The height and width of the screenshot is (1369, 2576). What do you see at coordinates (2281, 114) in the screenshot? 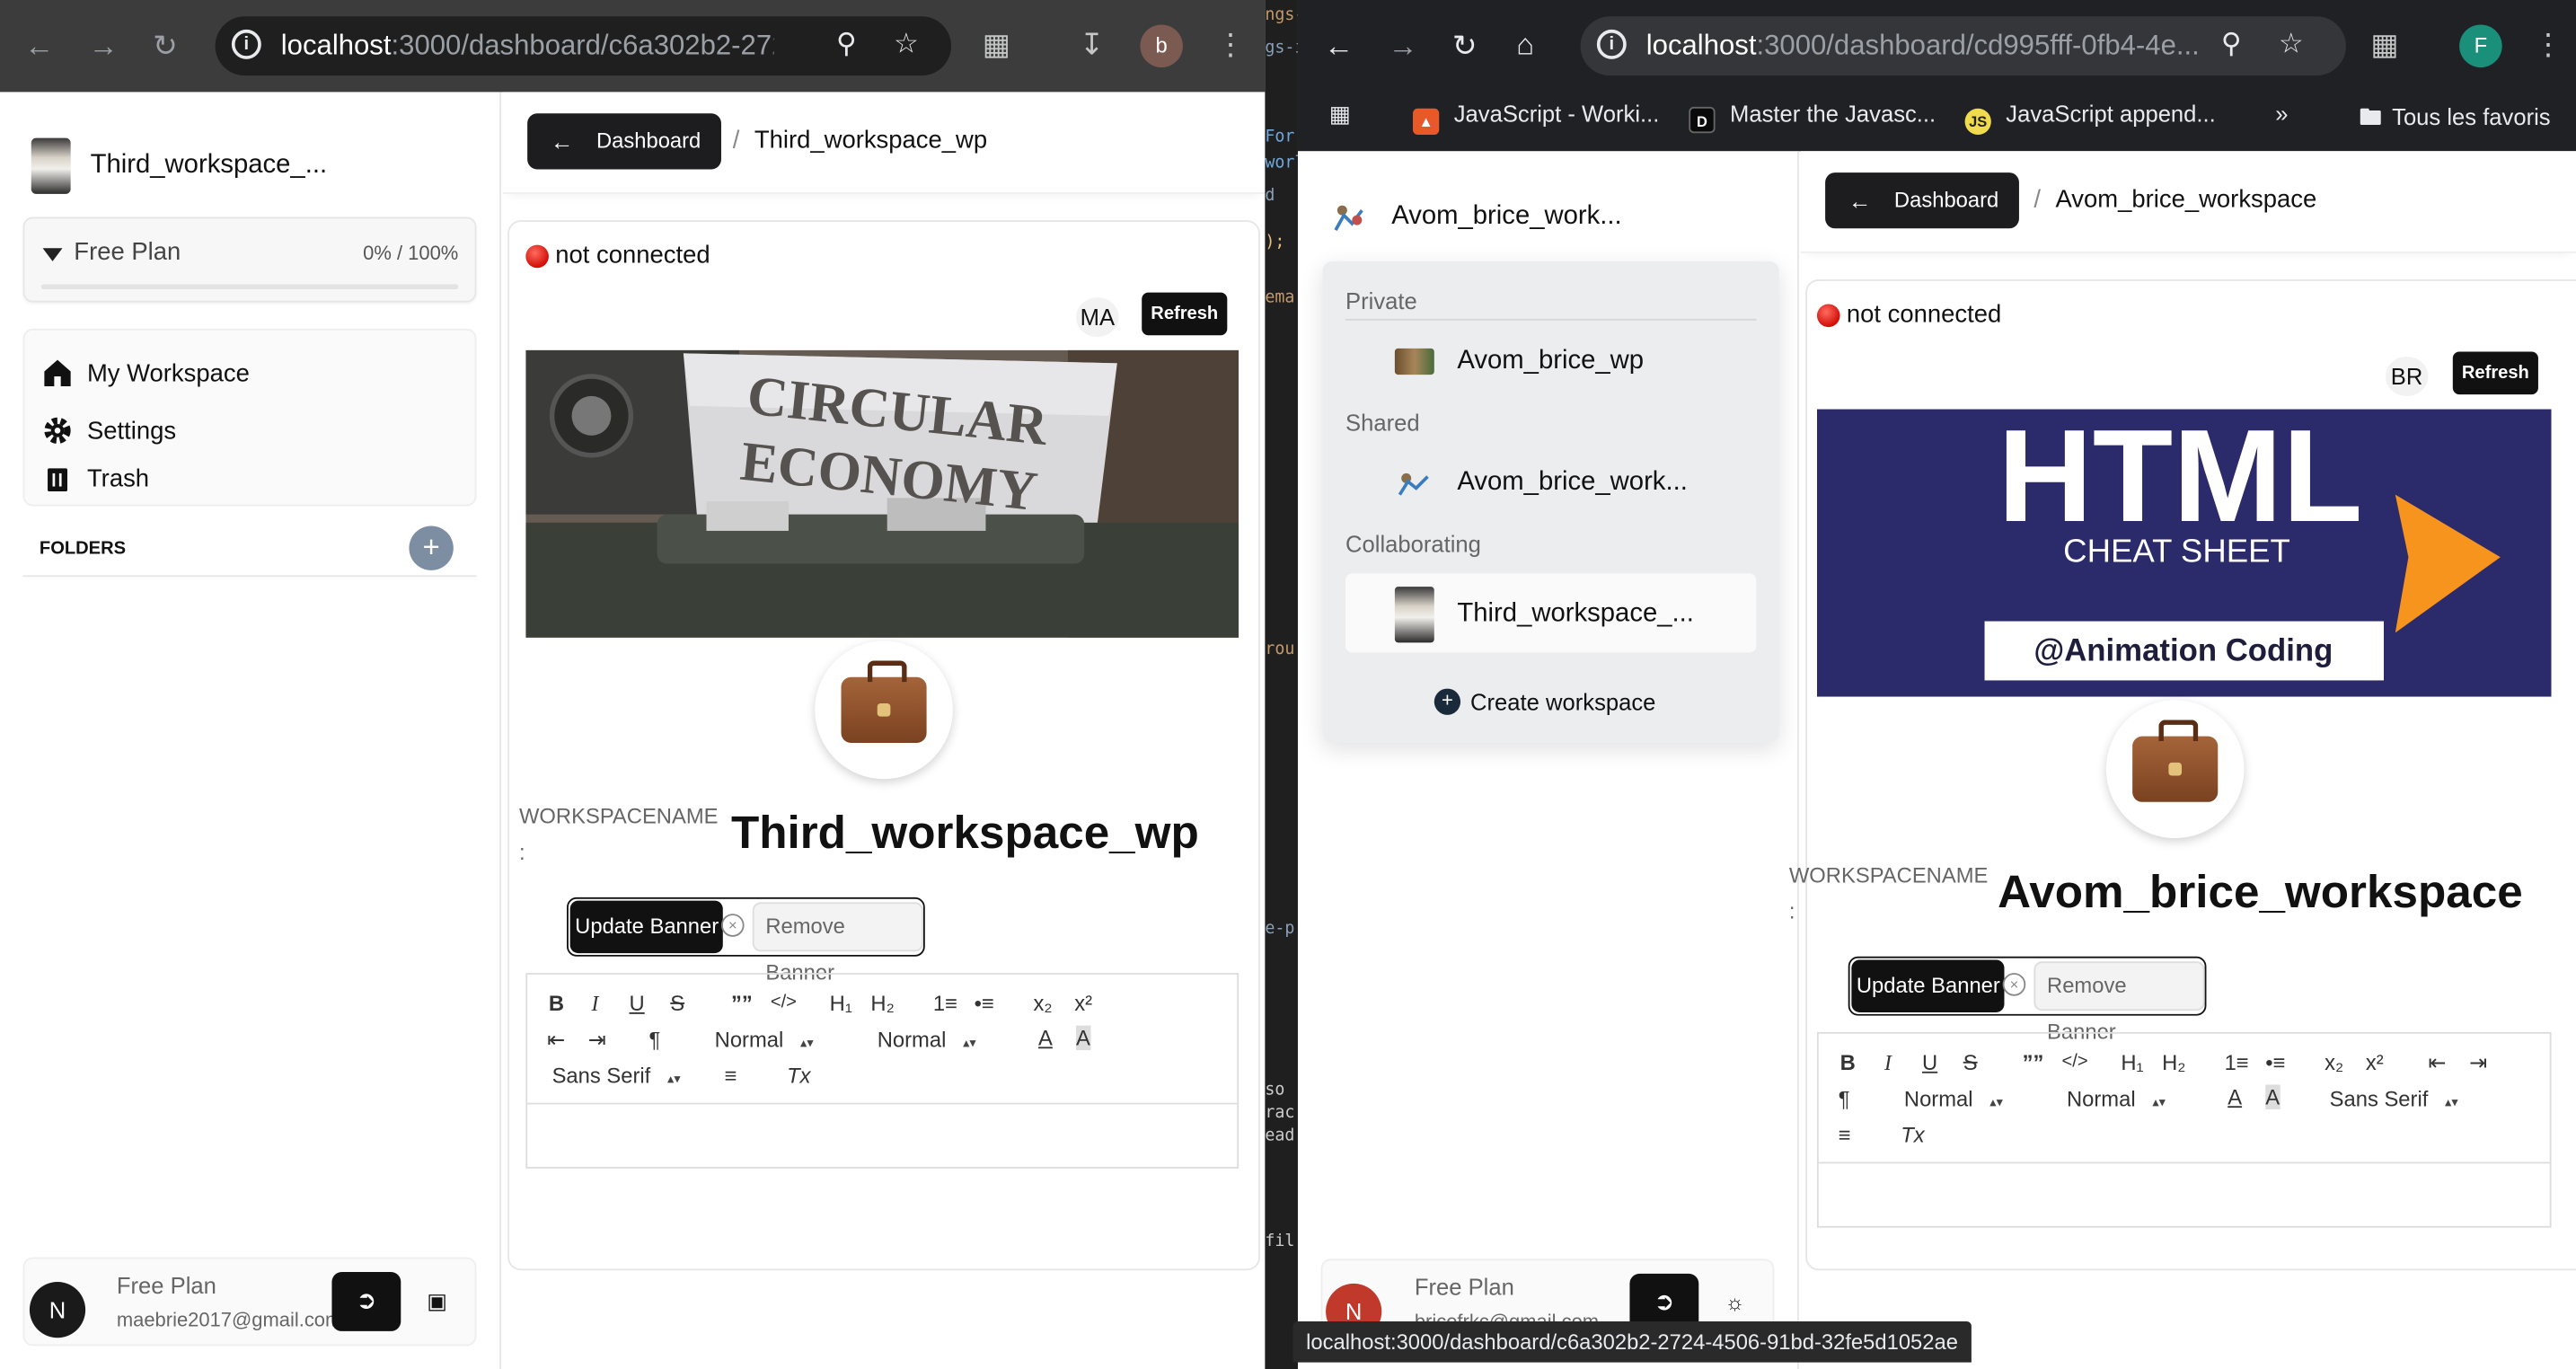
I see `more-bookmarks-button: »` at bounding box center [2281, 114].